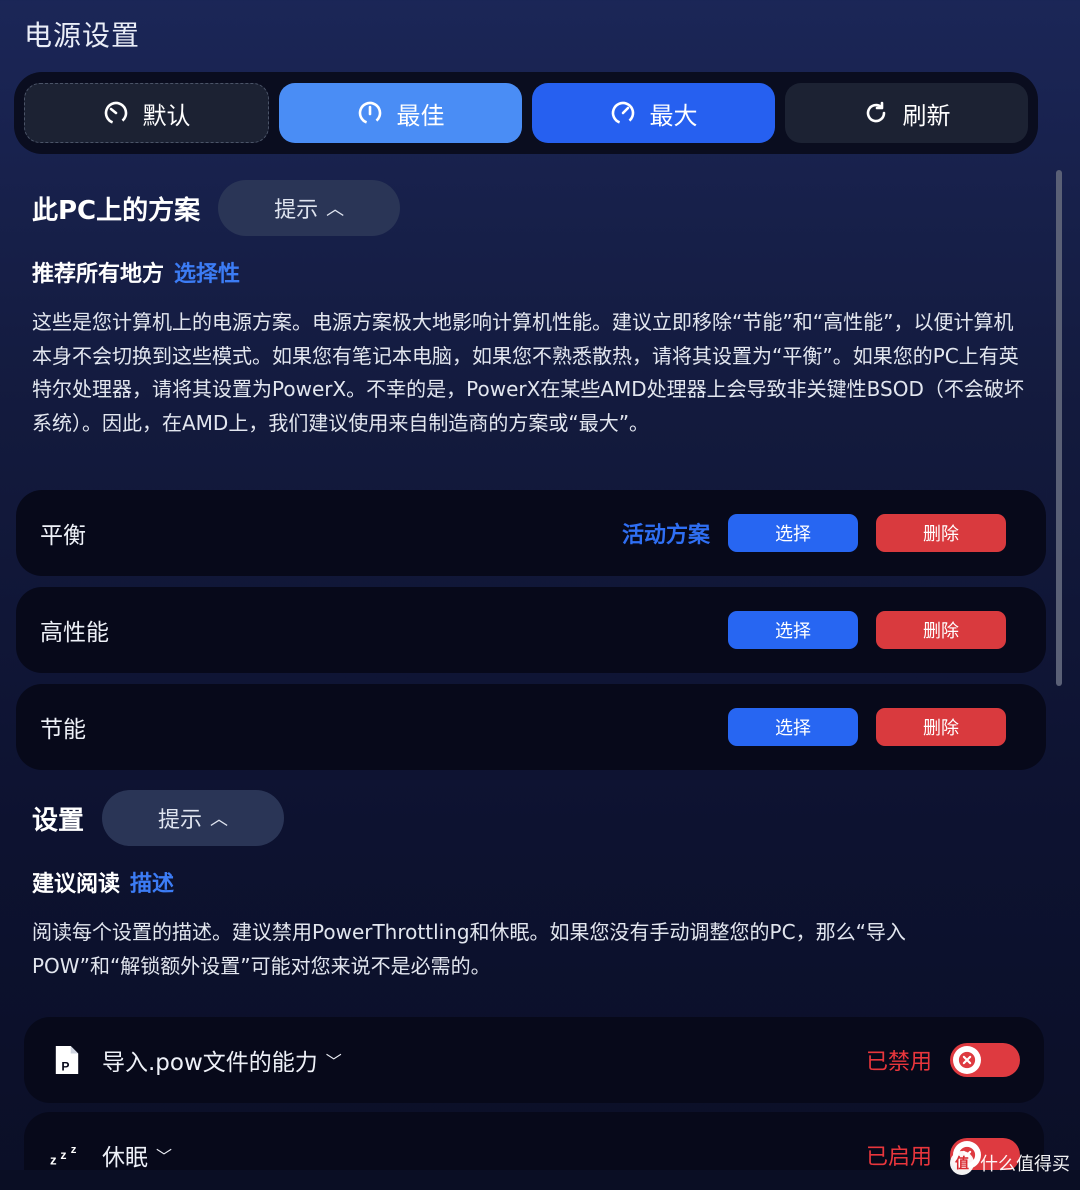 The image size is (1080, 1190). I want to click on page-title: 电源设置, so click(82, 35).